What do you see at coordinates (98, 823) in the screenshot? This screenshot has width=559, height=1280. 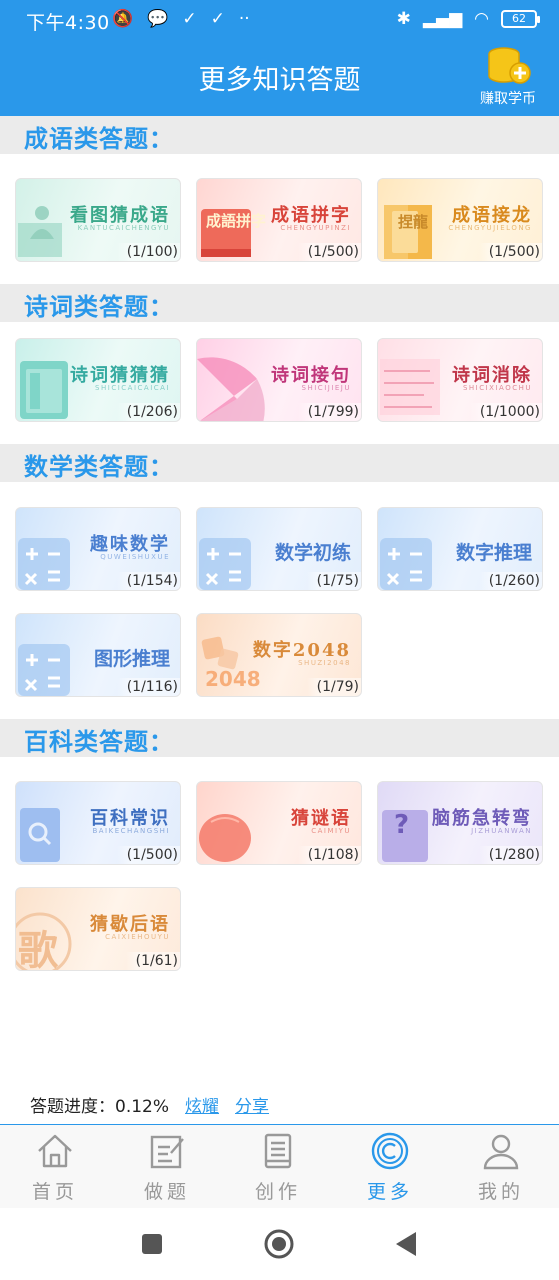 I see `quiz-card-baike-changshi: 百科常识 BAIKECHANGSHI (1/500)` at bounding box center [98, 823].